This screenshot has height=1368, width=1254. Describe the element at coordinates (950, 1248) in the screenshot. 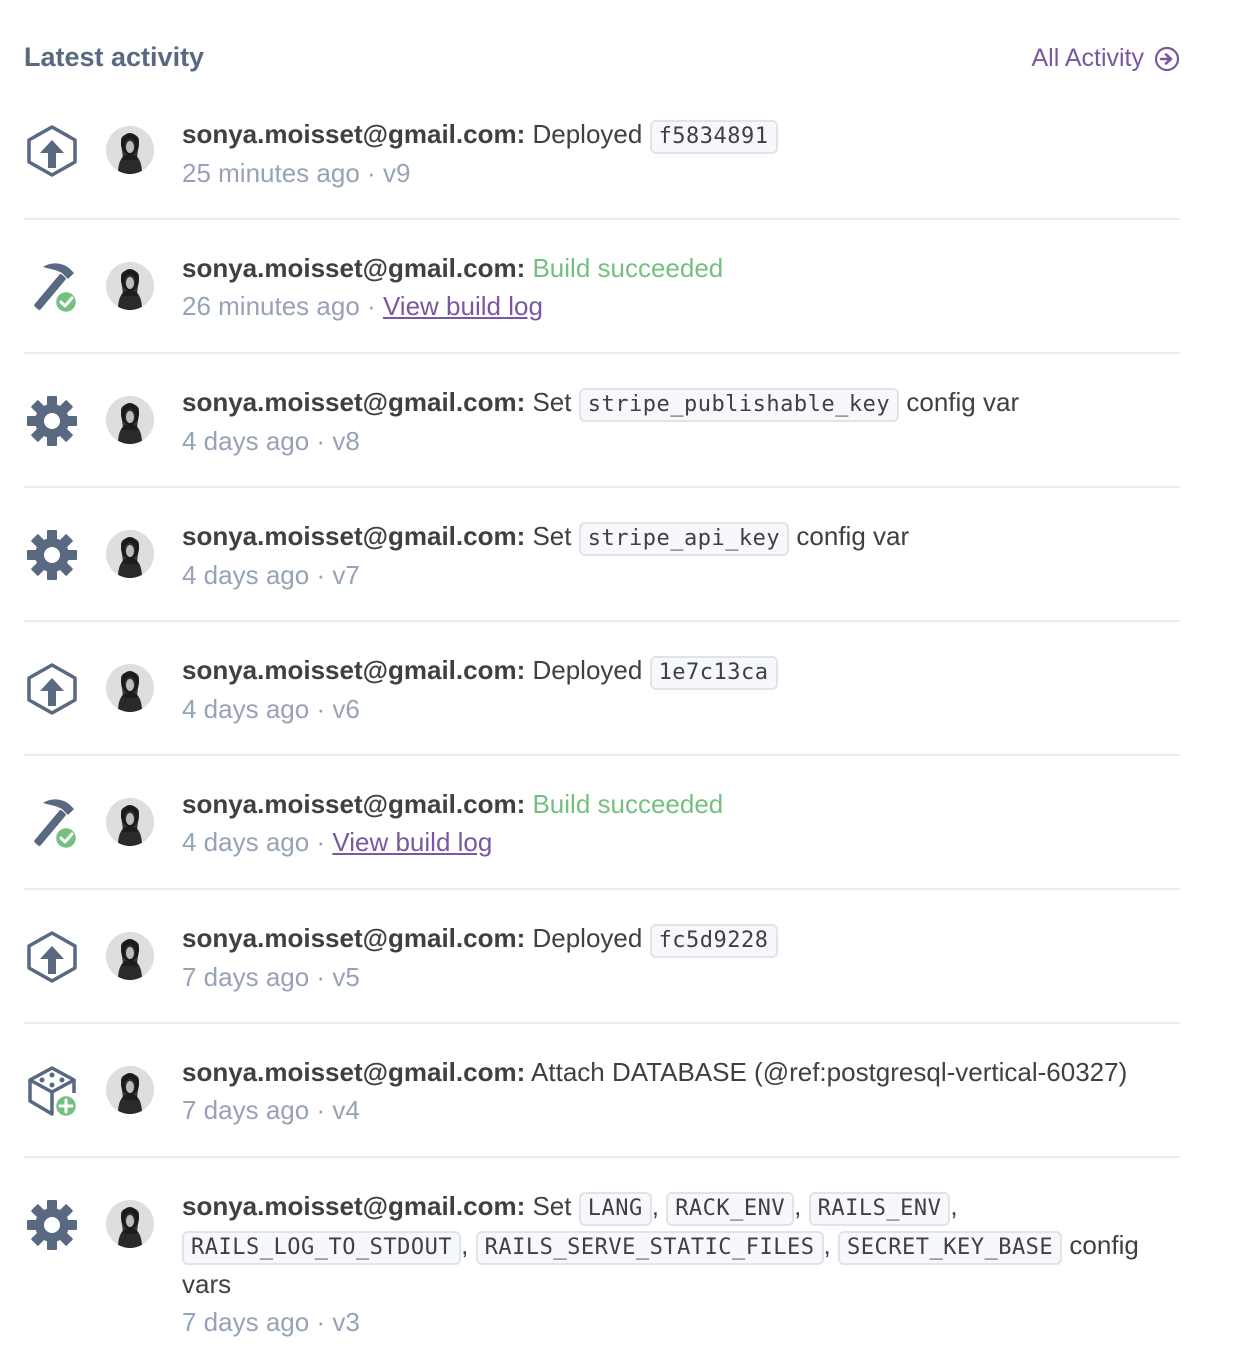

I see `config-var-name: SECRET_KEY_BASE` at that location.